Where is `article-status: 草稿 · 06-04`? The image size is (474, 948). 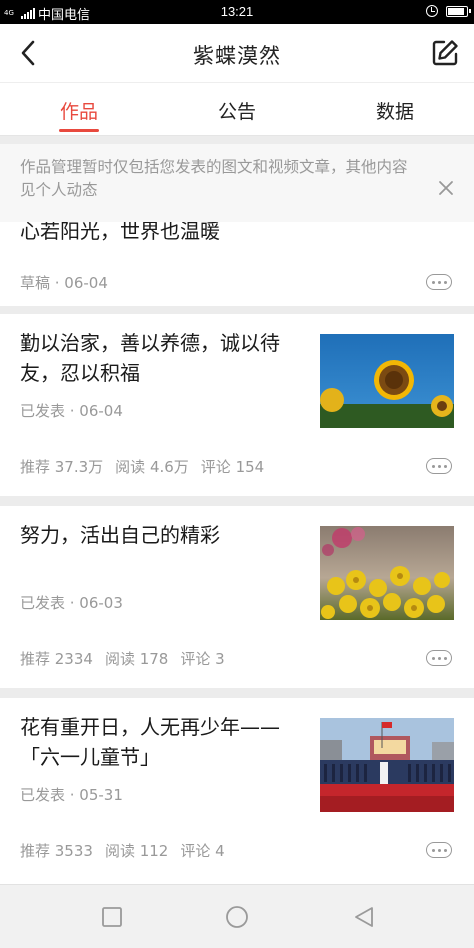
article-status: 草稿 · 06-04 is located at coordinates (64, 283).